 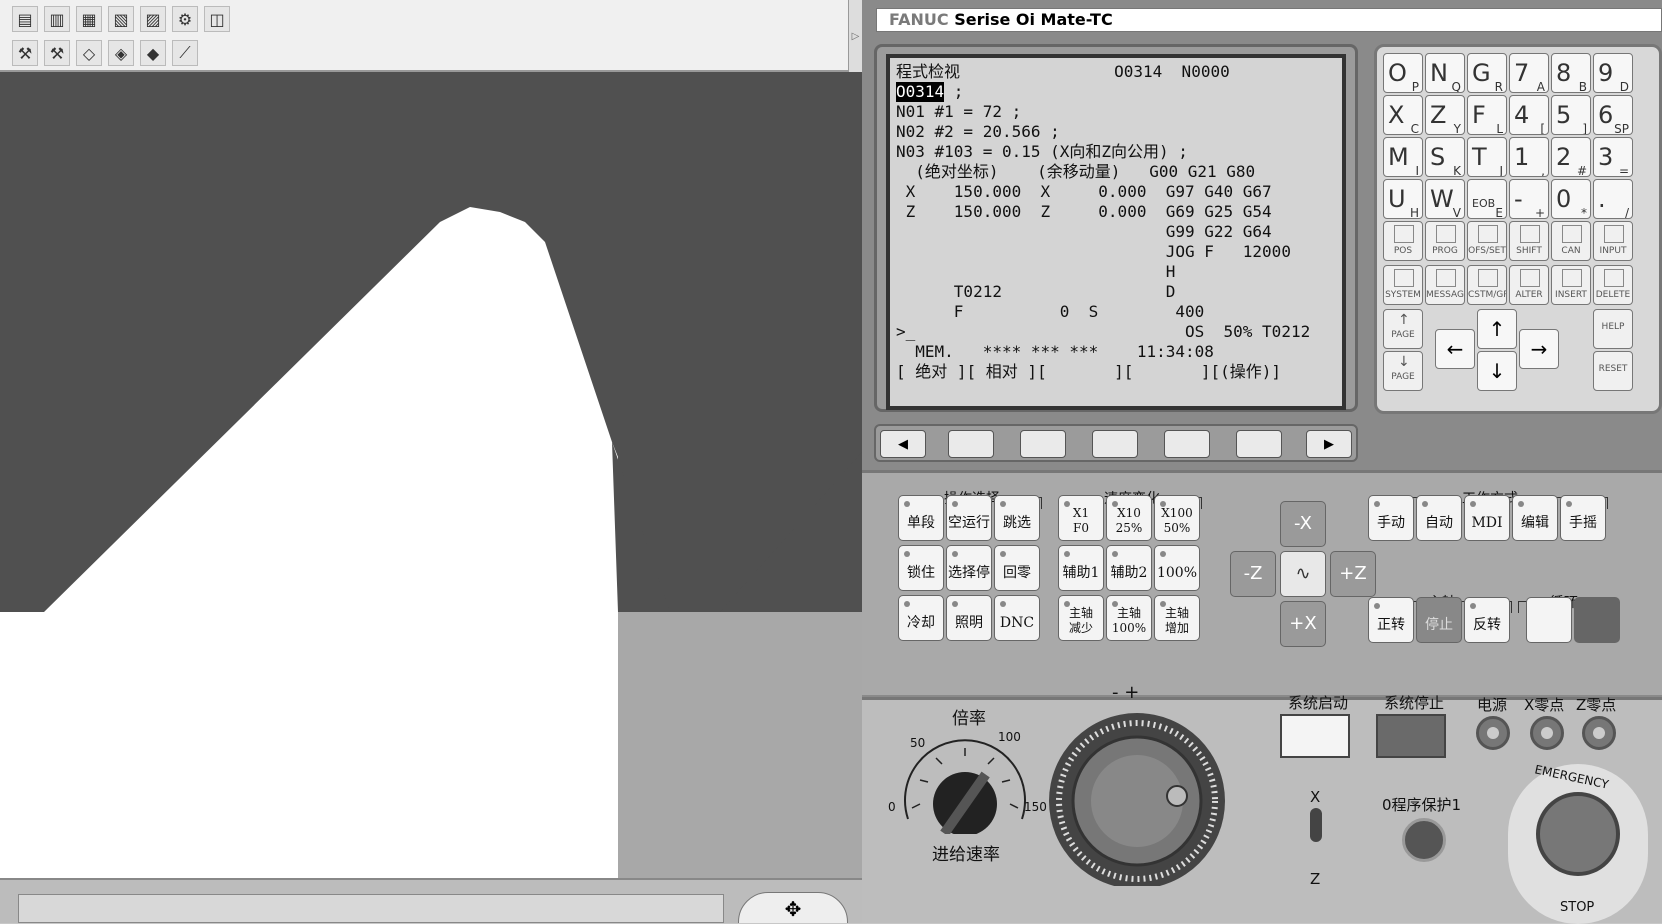 I want to click on sys-stop-button, so click(x=1411, y=736).